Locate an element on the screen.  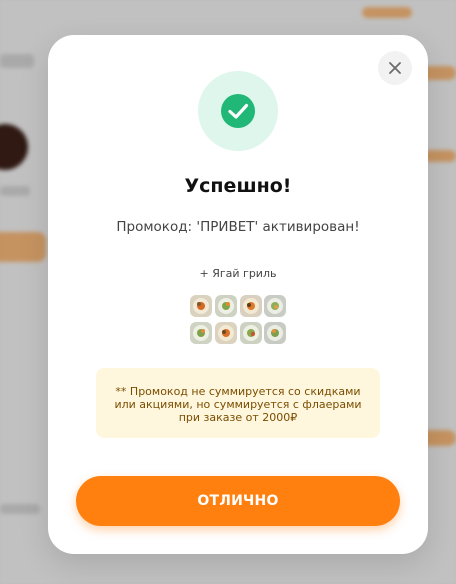
promo-message: Промокод: 'ПРИВЕТ' активирован! is located at coordinates (238, 227).